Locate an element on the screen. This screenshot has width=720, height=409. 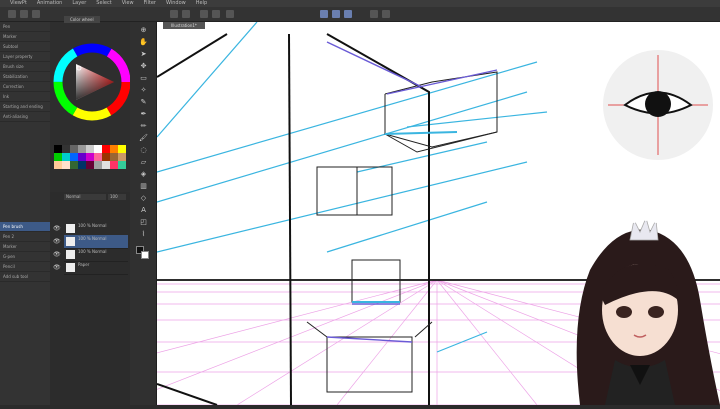
opacity-field: 100 is located at coordinates (117, 197).